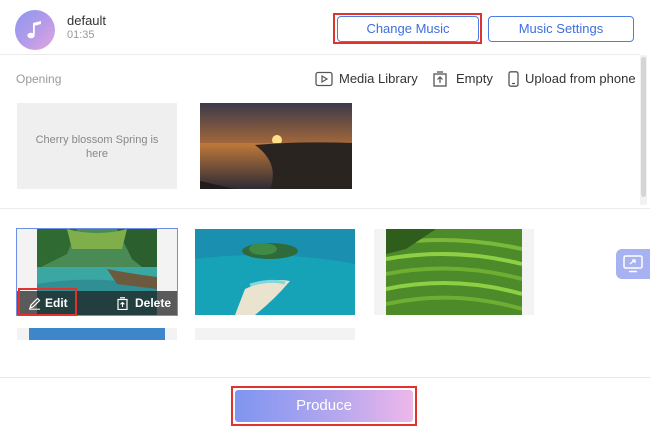 Image resolution: width=650 pixels, height=430 pixels. Describe the element at coordinates (580, 78) in the screenshot. I see `upload-from-phone-label: Upload from phone` at that location.